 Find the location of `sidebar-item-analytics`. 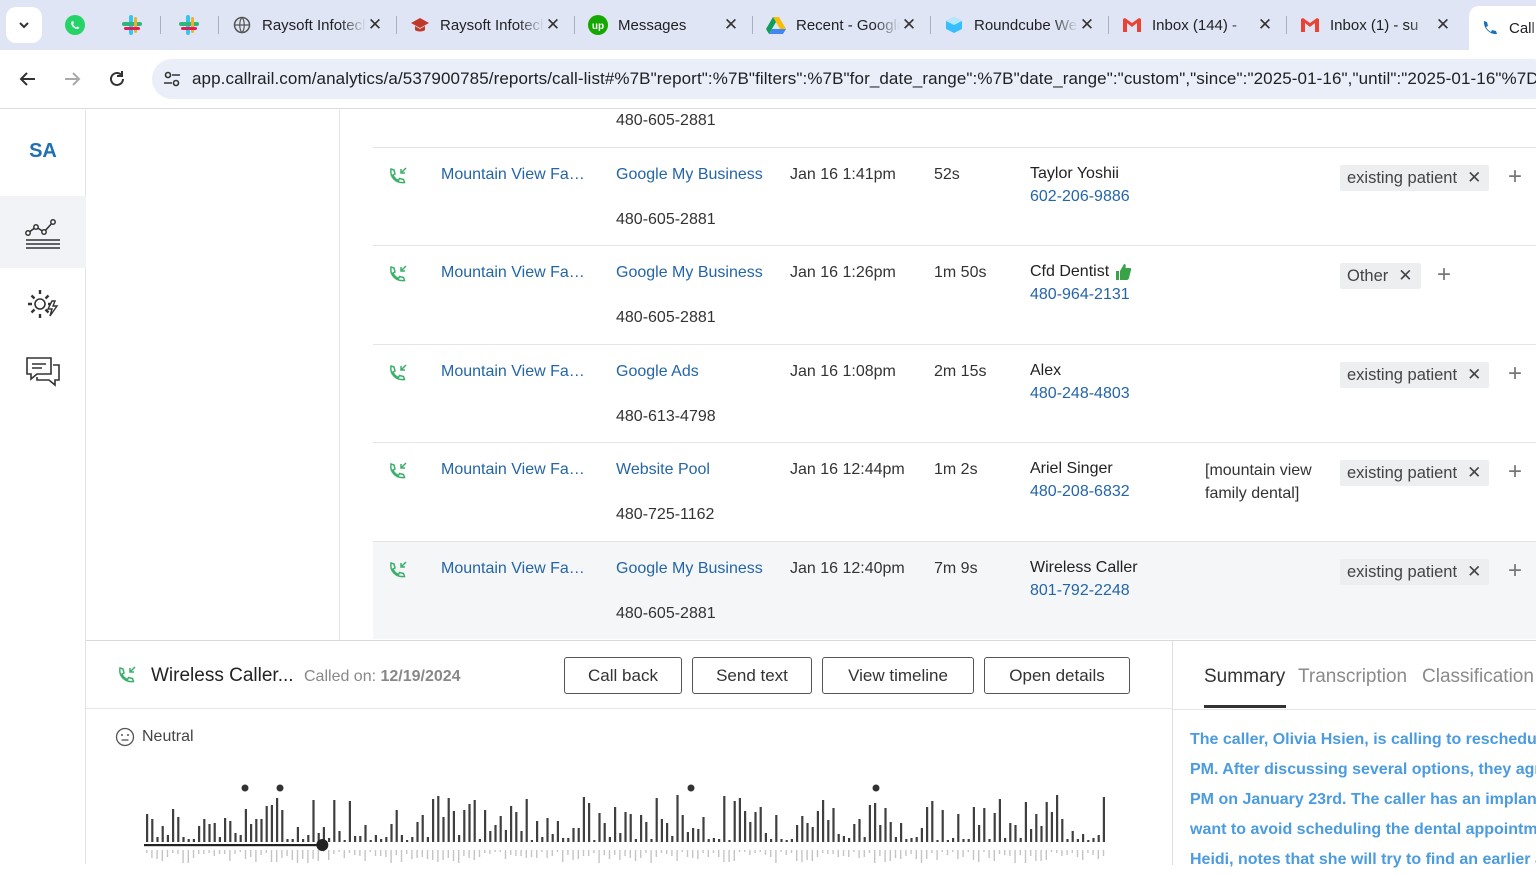

sidebar-item-analytics is located at coordinates (43, 232).